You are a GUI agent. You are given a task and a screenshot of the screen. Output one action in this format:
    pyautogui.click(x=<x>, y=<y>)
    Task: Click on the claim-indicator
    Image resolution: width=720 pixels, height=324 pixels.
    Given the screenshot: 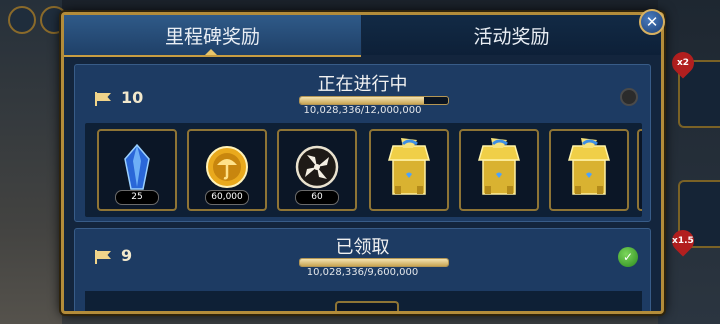 What is the action you would take?
    pyautogui.click(x=629, y=97)
    